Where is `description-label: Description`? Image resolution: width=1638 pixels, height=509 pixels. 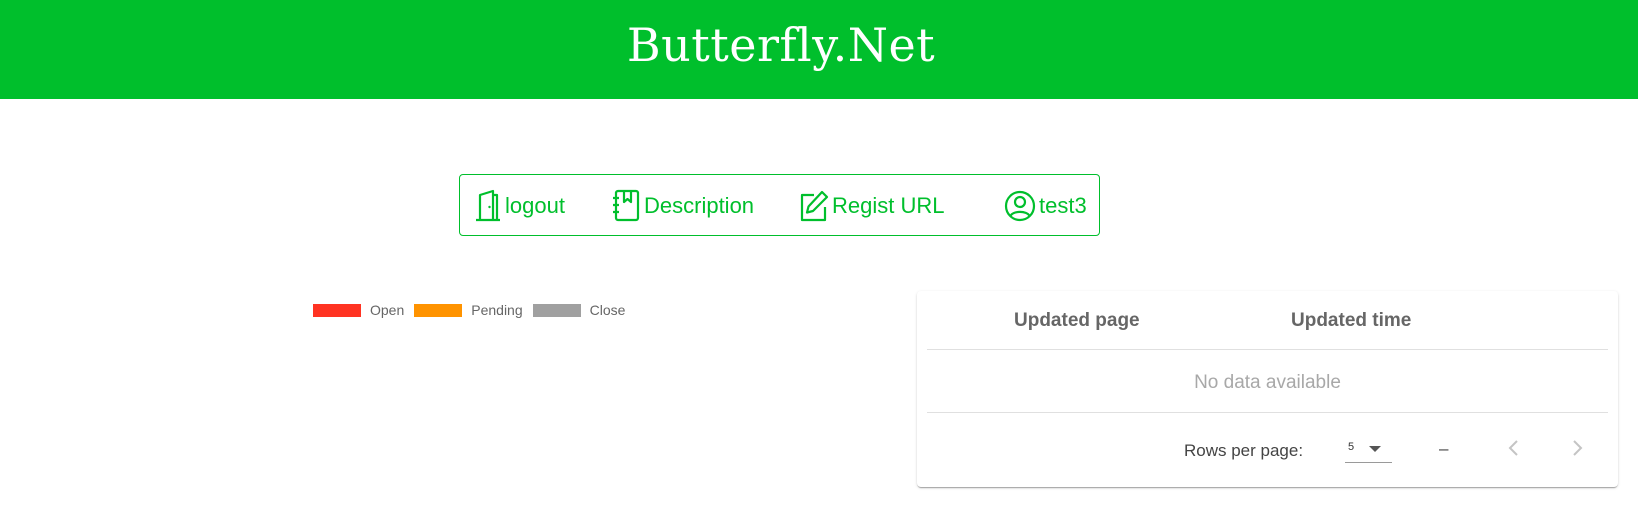
description-label: Description is located at coordinates (699, 205).